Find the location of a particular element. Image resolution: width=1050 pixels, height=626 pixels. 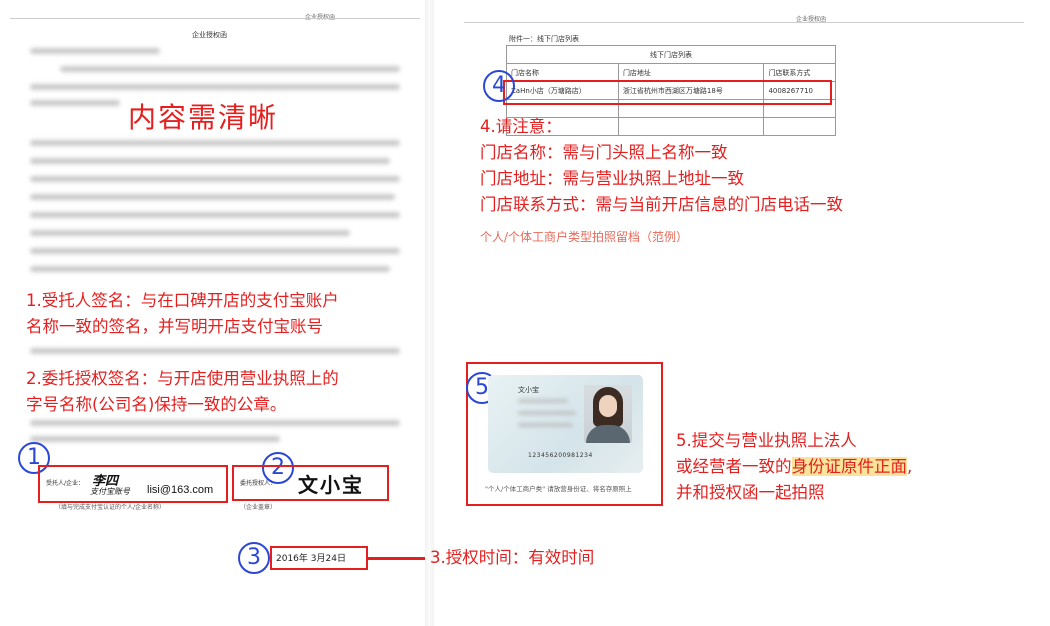

alipay-account-label: 支付宝账号 is located at coordinates (110, 491).